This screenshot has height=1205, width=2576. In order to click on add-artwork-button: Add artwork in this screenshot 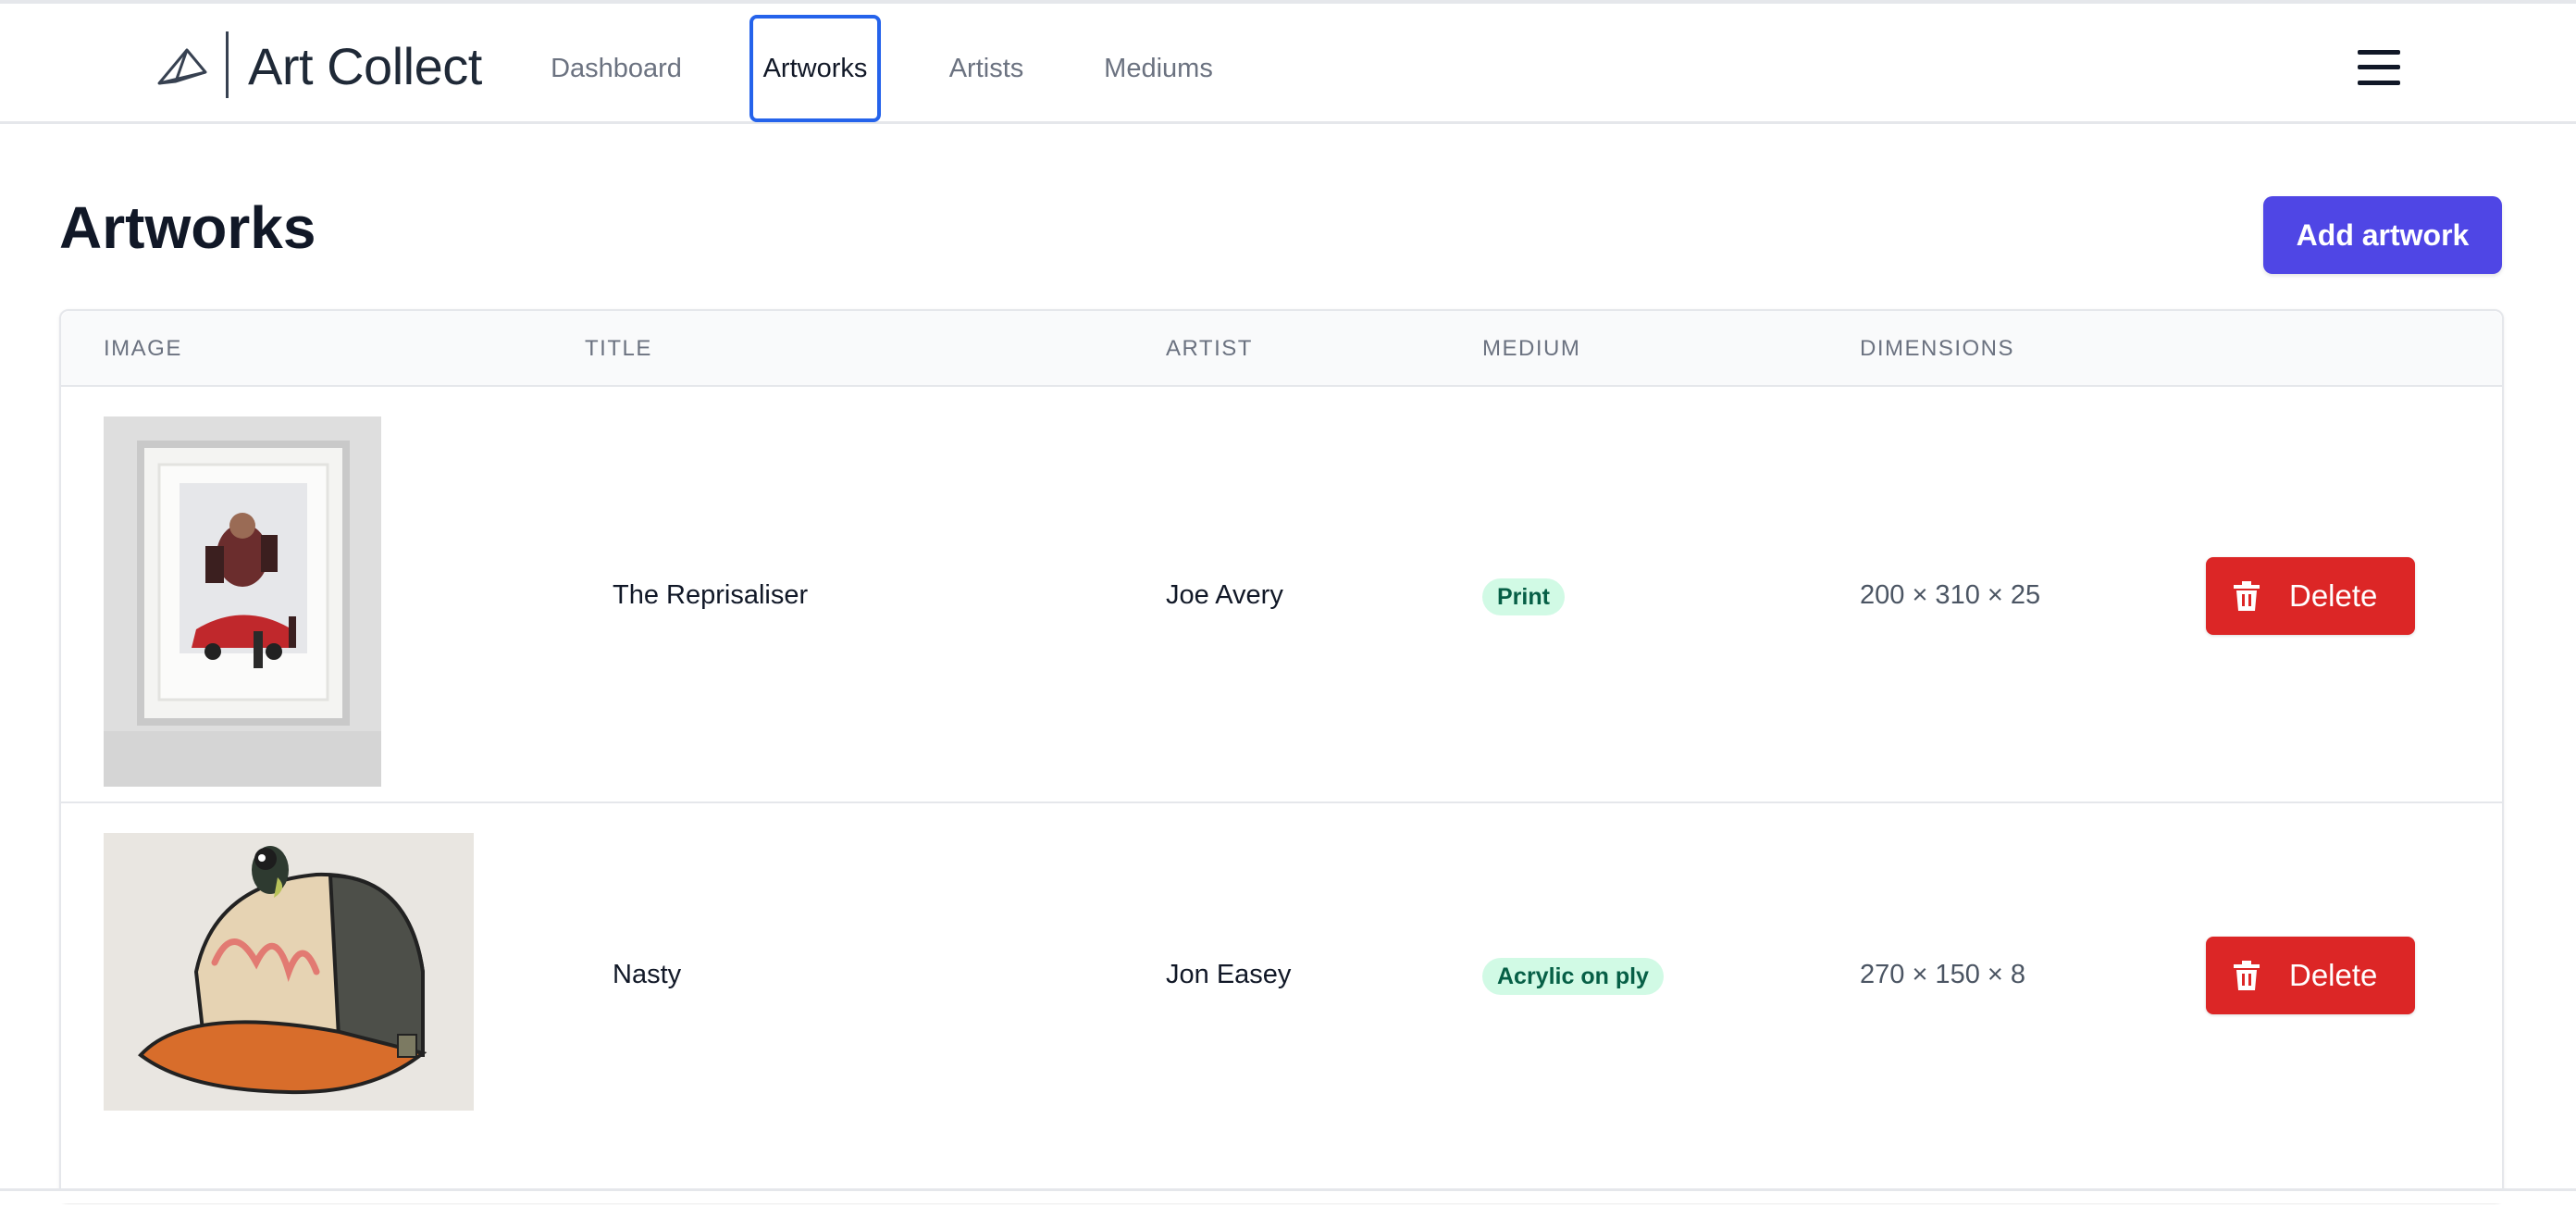, I will do `click(2382, 235)`.